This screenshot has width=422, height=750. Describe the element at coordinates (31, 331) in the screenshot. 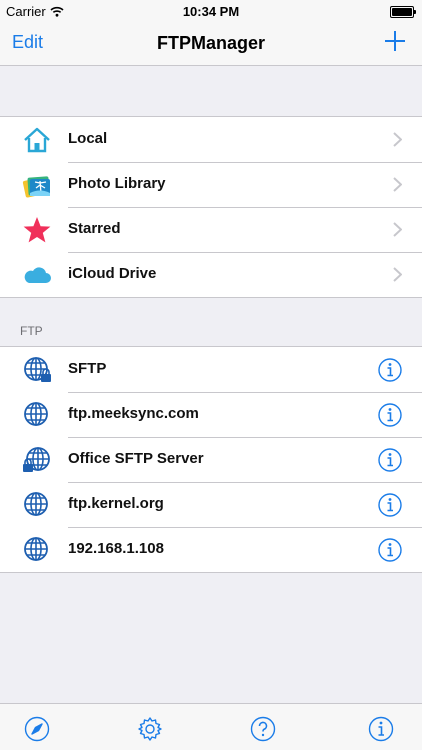

I see `section-header-ftp: FTP` at that location.